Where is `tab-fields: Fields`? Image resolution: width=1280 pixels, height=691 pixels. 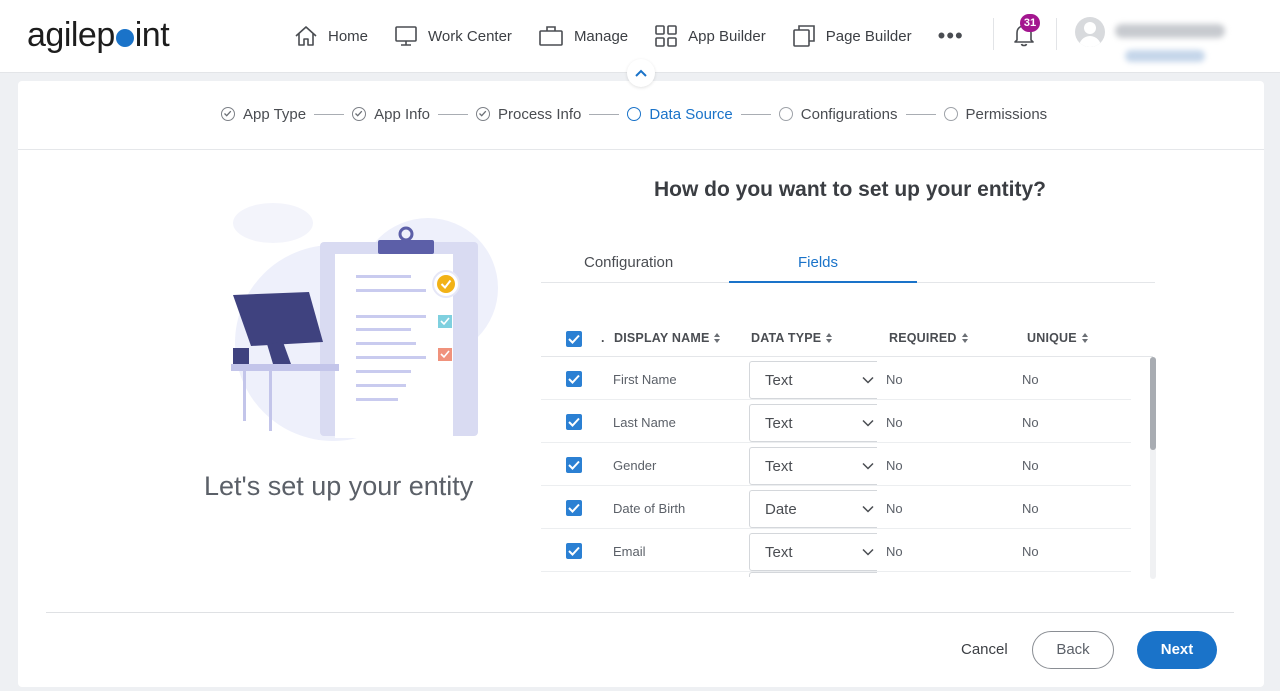 tab-fields: Fields is located at coordinates (818, 262).